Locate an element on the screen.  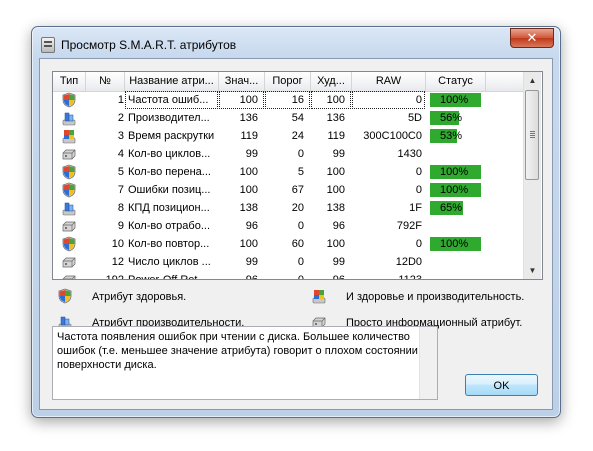
cell-n: 4 is located at coordinates (120, 154).